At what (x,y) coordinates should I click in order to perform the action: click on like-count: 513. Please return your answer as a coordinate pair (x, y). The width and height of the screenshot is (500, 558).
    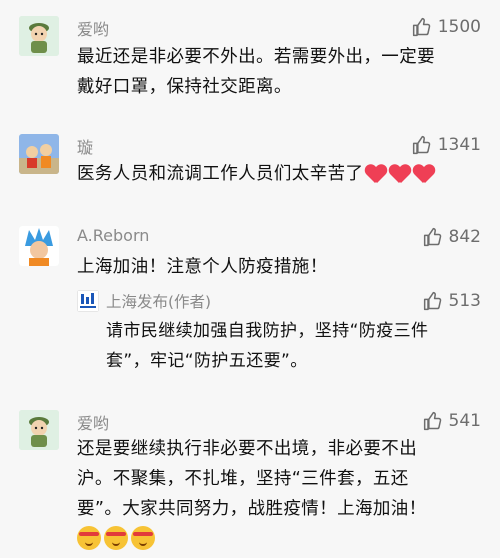
    Looking at the image, I should click on (464, 301).